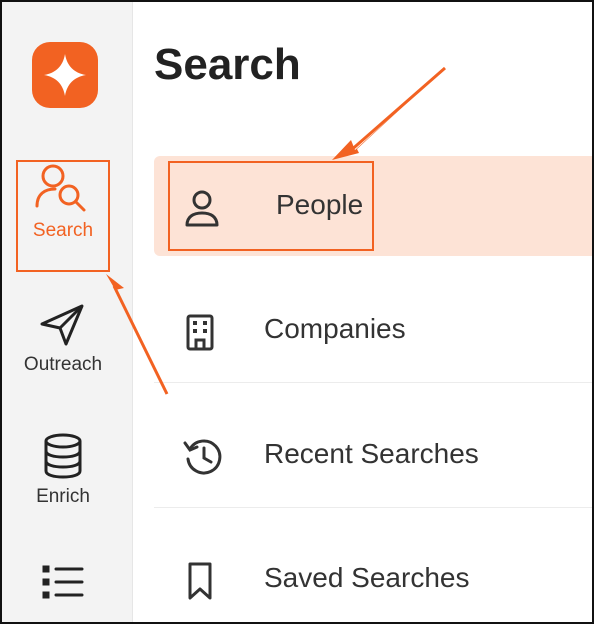 The width and height of the screenshot is (594, 624). What do you see at coordinates (371, 453) in the screenshot?
I see `menu-item-label: Recent Searches` at bounding box center [371, 453].